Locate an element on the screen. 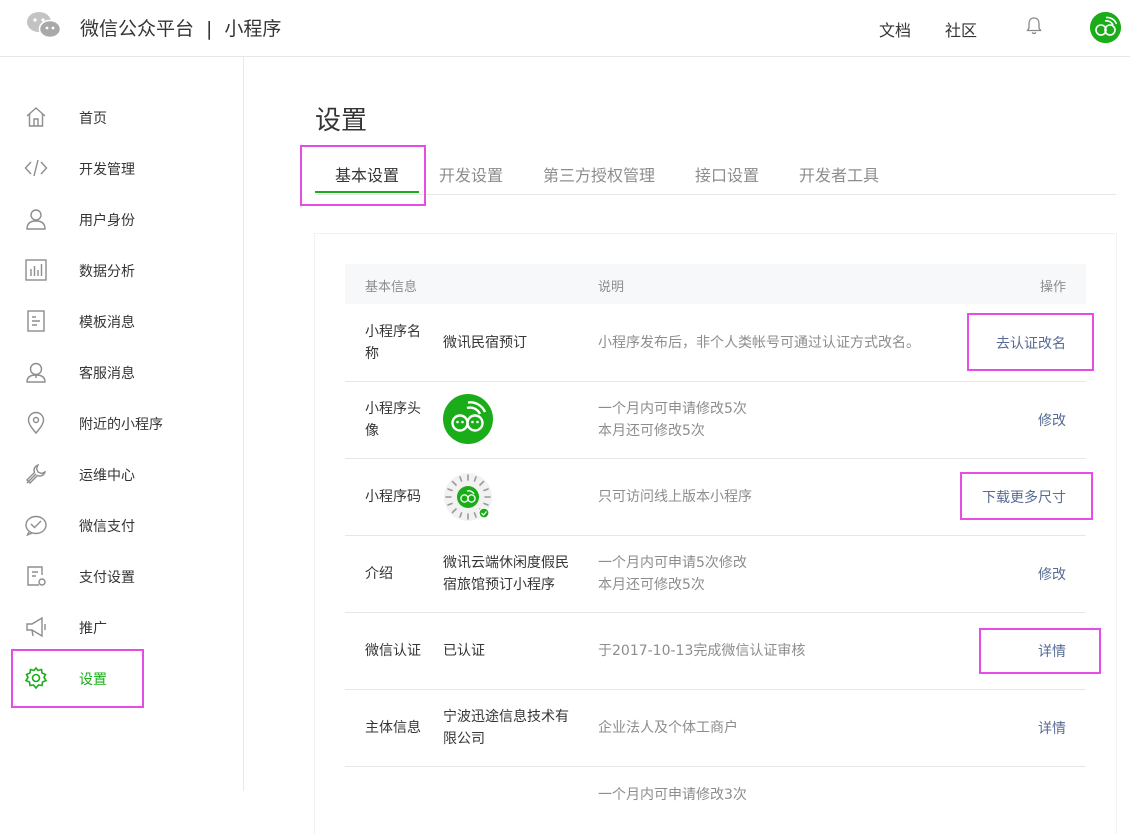  row-description: 一个月内可申请修改5次 本月还可修改5次 is located at coordinates (672, 420).